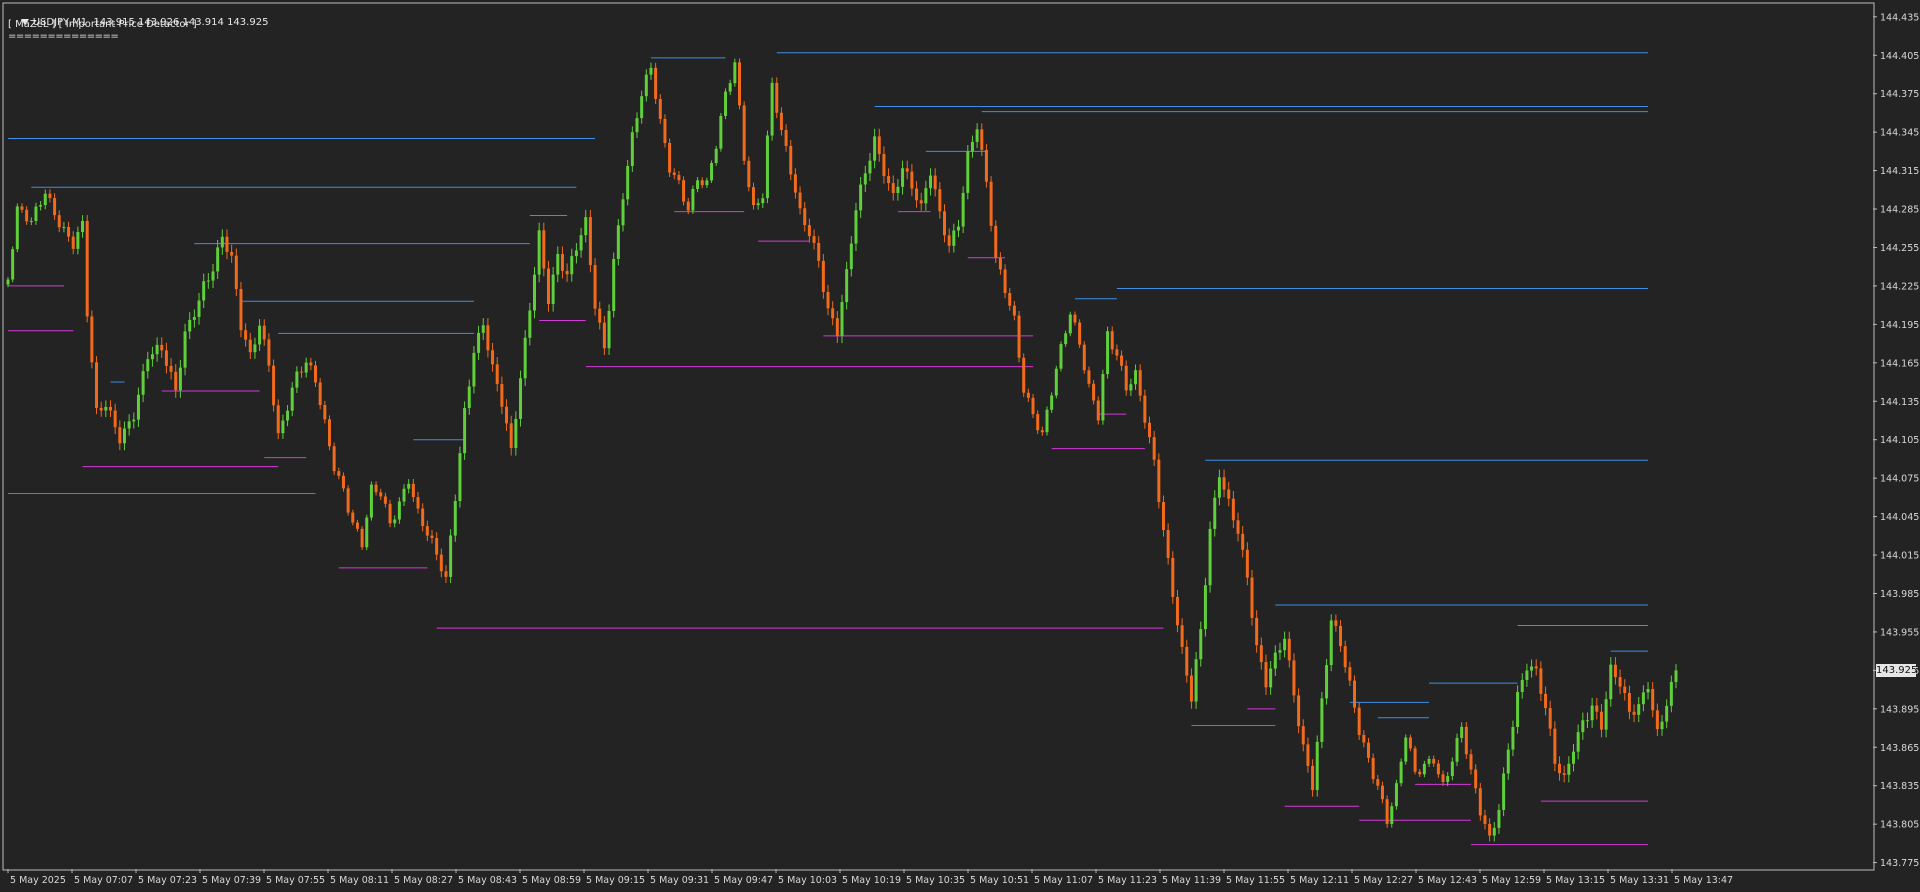 This screenshot has height=892, width=1920. I want to click on price-tick-label: 144.405, so click(1899, 56).